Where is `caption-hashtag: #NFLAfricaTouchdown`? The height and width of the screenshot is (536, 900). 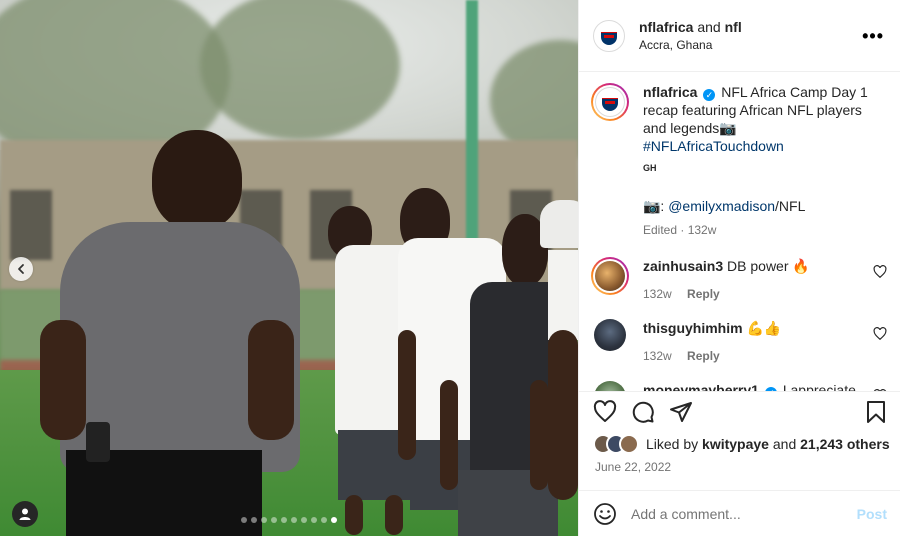 caption-hashtag: #NFLAfricaTouchdown is located at coordinates (713, 146).